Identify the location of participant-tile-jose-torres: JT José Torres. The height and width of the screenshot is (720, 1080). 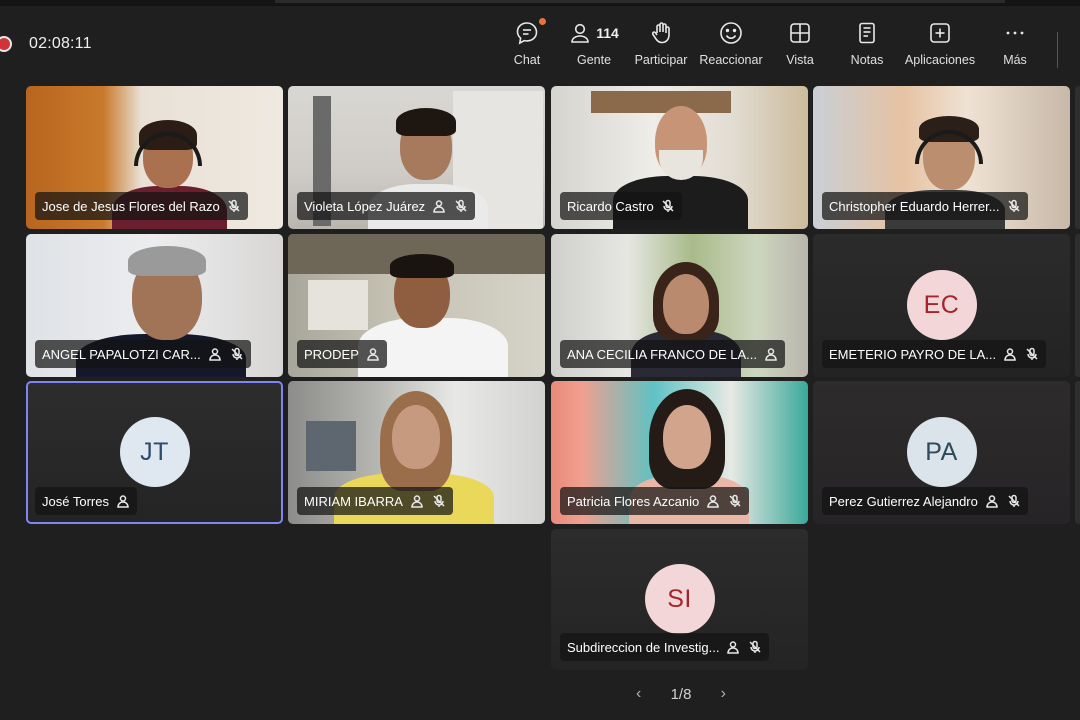
(154, 452).